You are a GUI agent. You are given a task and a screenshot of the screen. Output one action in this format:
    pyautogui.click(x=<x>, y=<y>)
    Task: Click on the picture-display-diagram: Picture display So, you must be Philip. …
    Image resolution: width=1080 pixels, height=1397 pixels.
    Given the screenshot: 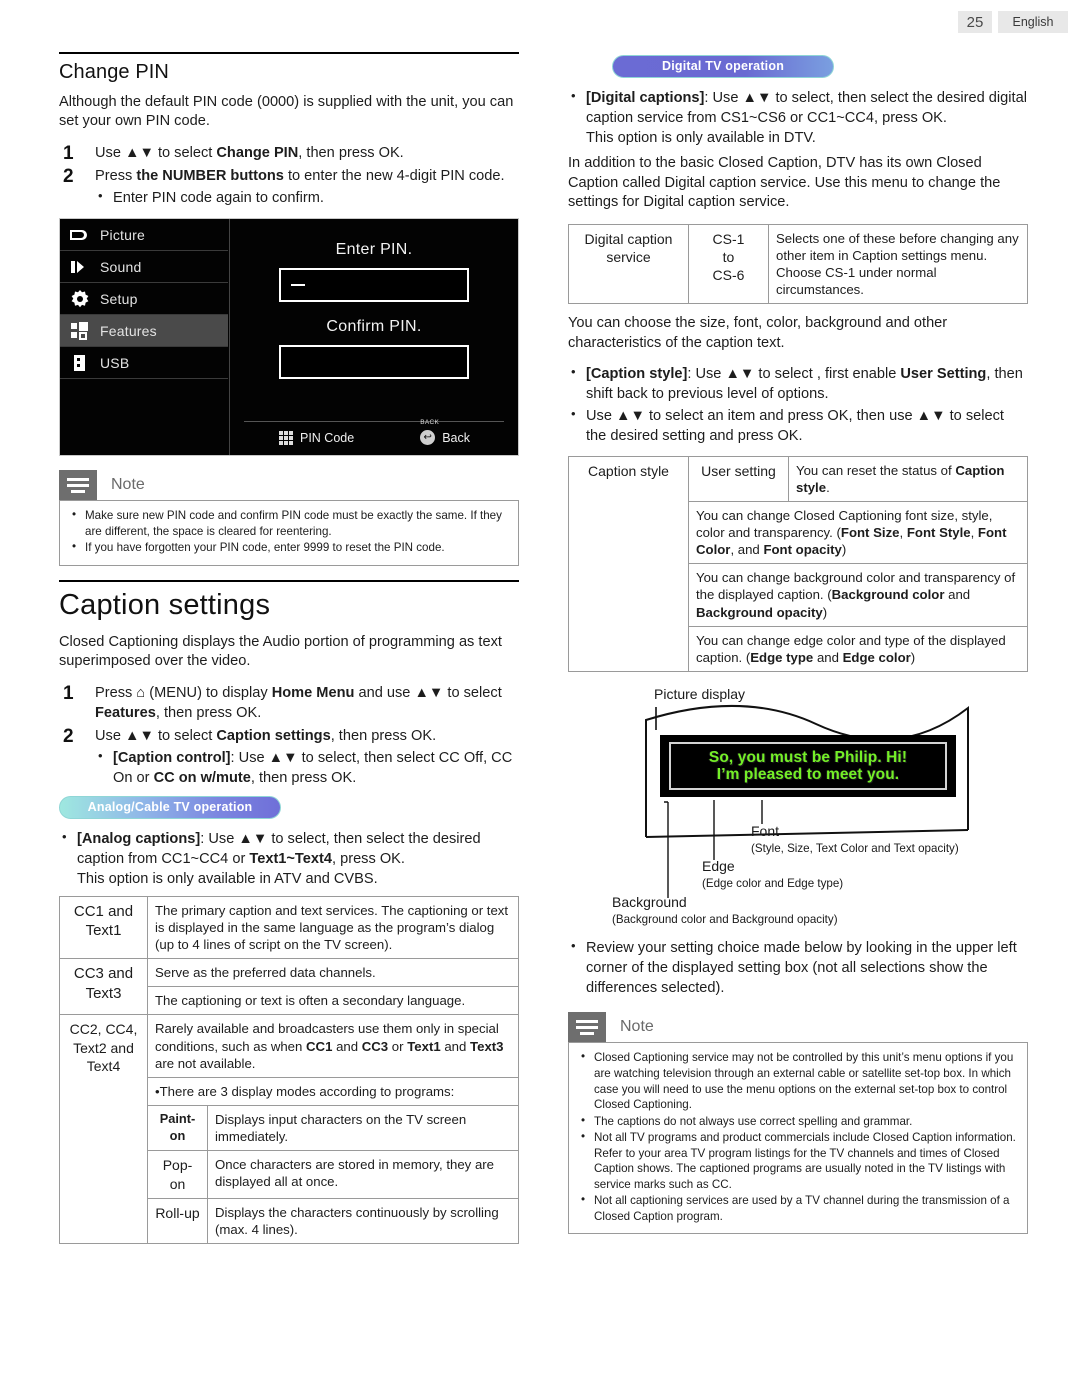 What is the action you would take?
    pyautogui.click(x=798, y=804)
    